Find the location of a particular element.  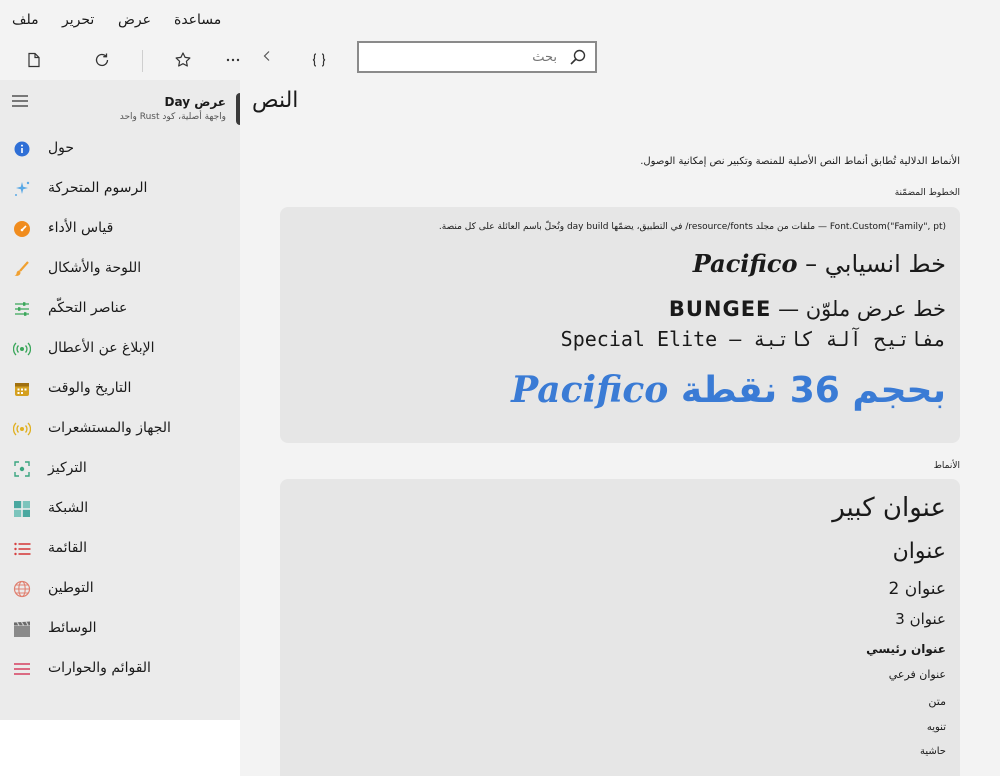

sidebar-item-label: حول is located at coordinates (61, 148).